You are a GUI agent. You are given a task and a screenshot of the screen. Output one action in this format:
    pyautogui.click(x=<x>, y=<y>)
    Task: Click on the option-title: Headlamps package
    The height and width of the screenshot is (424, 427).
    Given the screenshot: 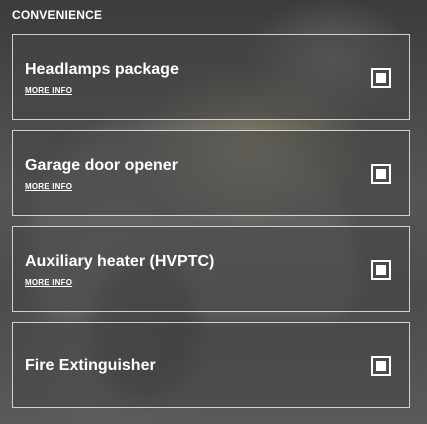 What is the action you would take?
    pyautogui.click(x=102, y=69)
    